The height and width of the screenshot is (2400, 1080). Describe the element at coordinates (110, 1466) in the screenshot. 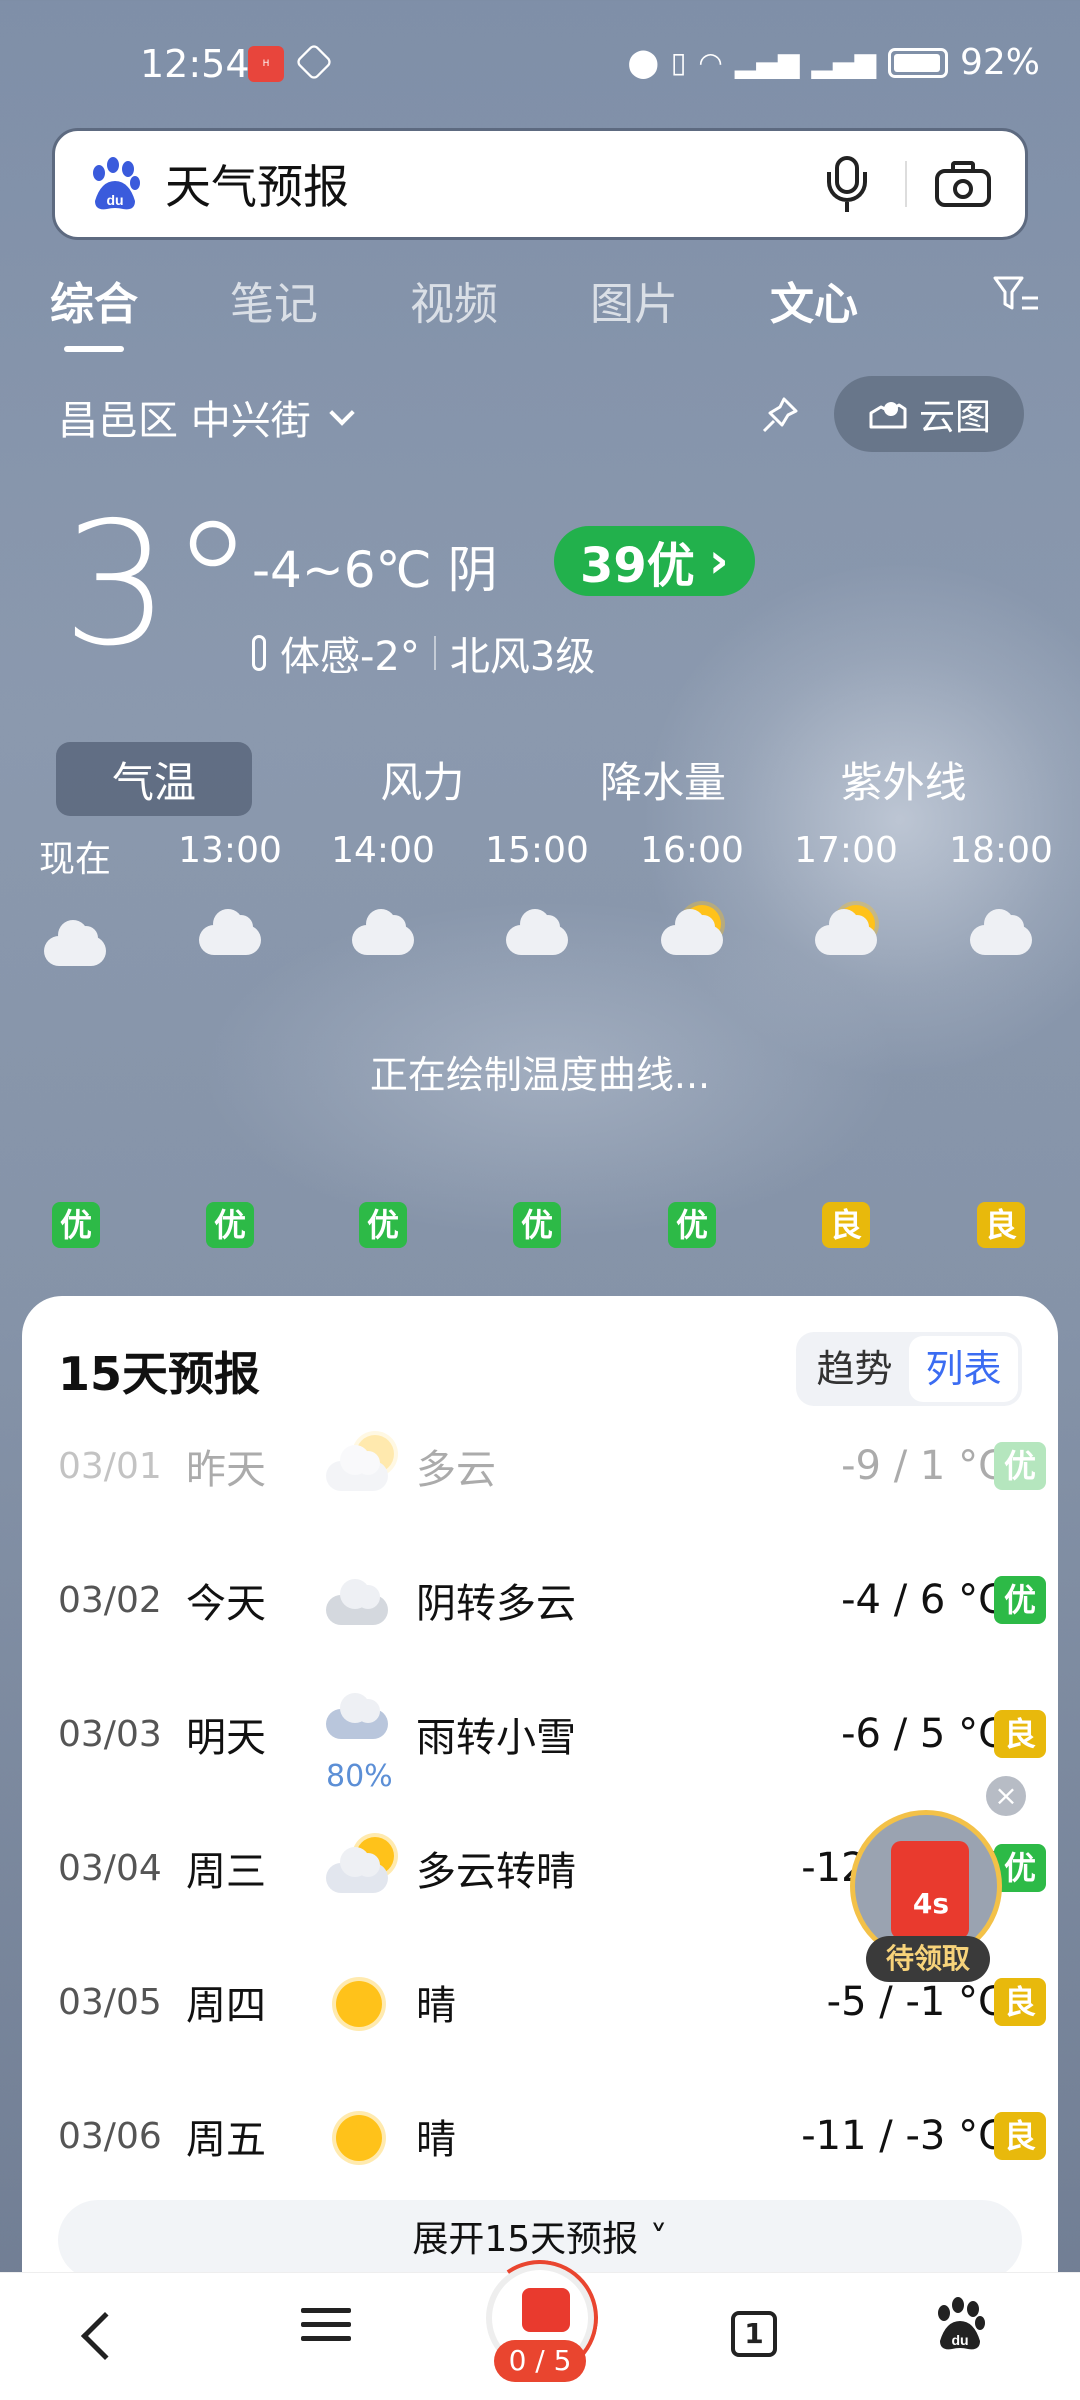

I see `day-date: 03/01` at that location.